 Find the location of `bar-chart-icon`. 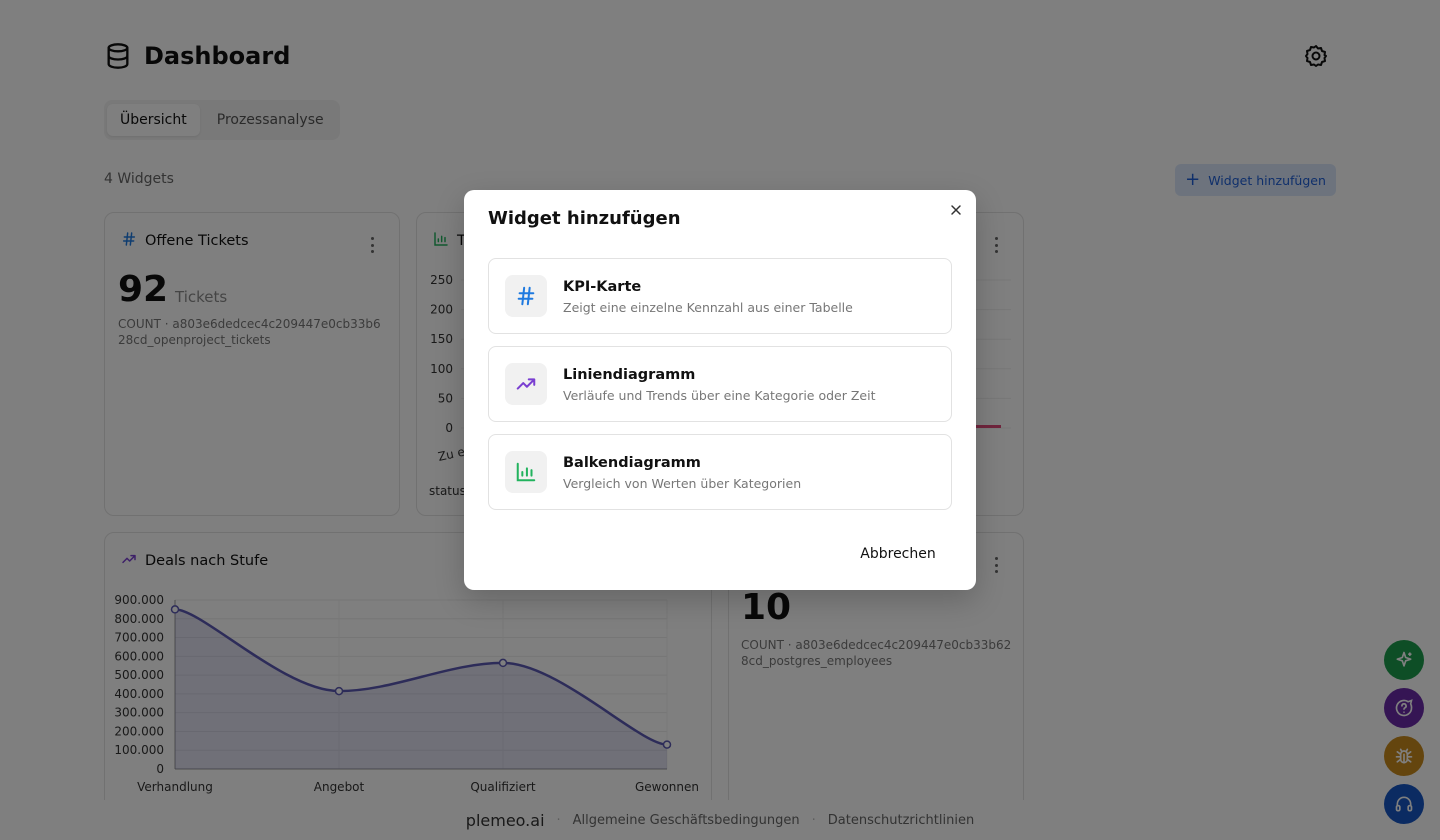

bar-chart-icon is located at coordinates (526, 472).